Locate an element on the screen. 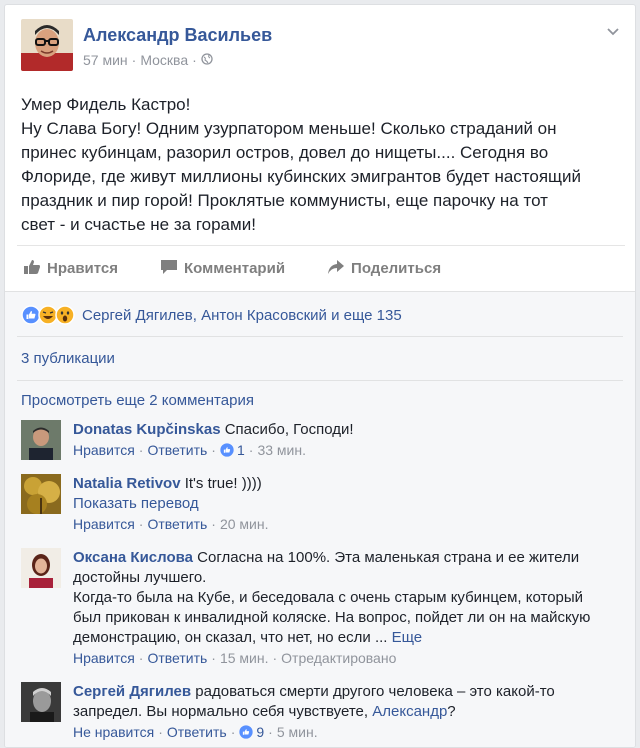 This screenshot has width=640, height=748. comment-actions: Нравится · Ответить · 1 · 33 мин. is located at coordinates (347, 450).